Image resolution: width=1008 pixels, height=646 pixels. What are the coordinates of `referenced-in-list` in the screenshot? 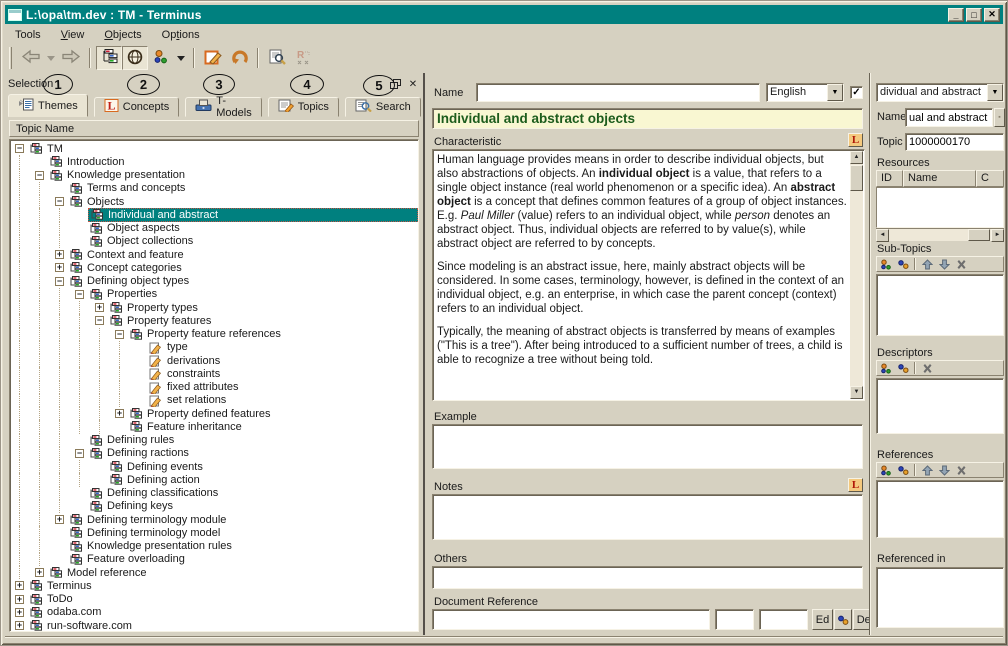 It's located at (940, 597).